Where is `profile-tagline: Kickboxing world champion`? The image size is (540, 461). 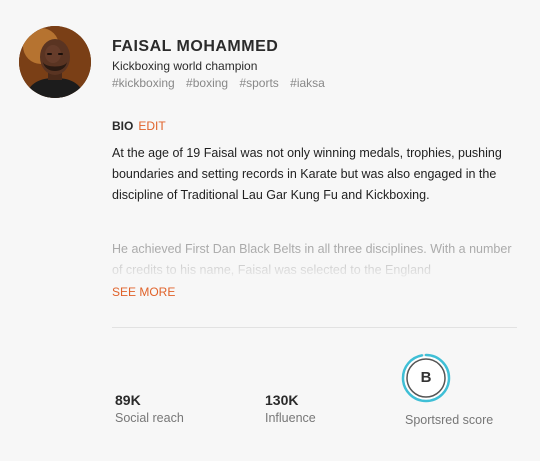
profile-tagline: Kickboxing world champion is located at coordinates (185, 66).